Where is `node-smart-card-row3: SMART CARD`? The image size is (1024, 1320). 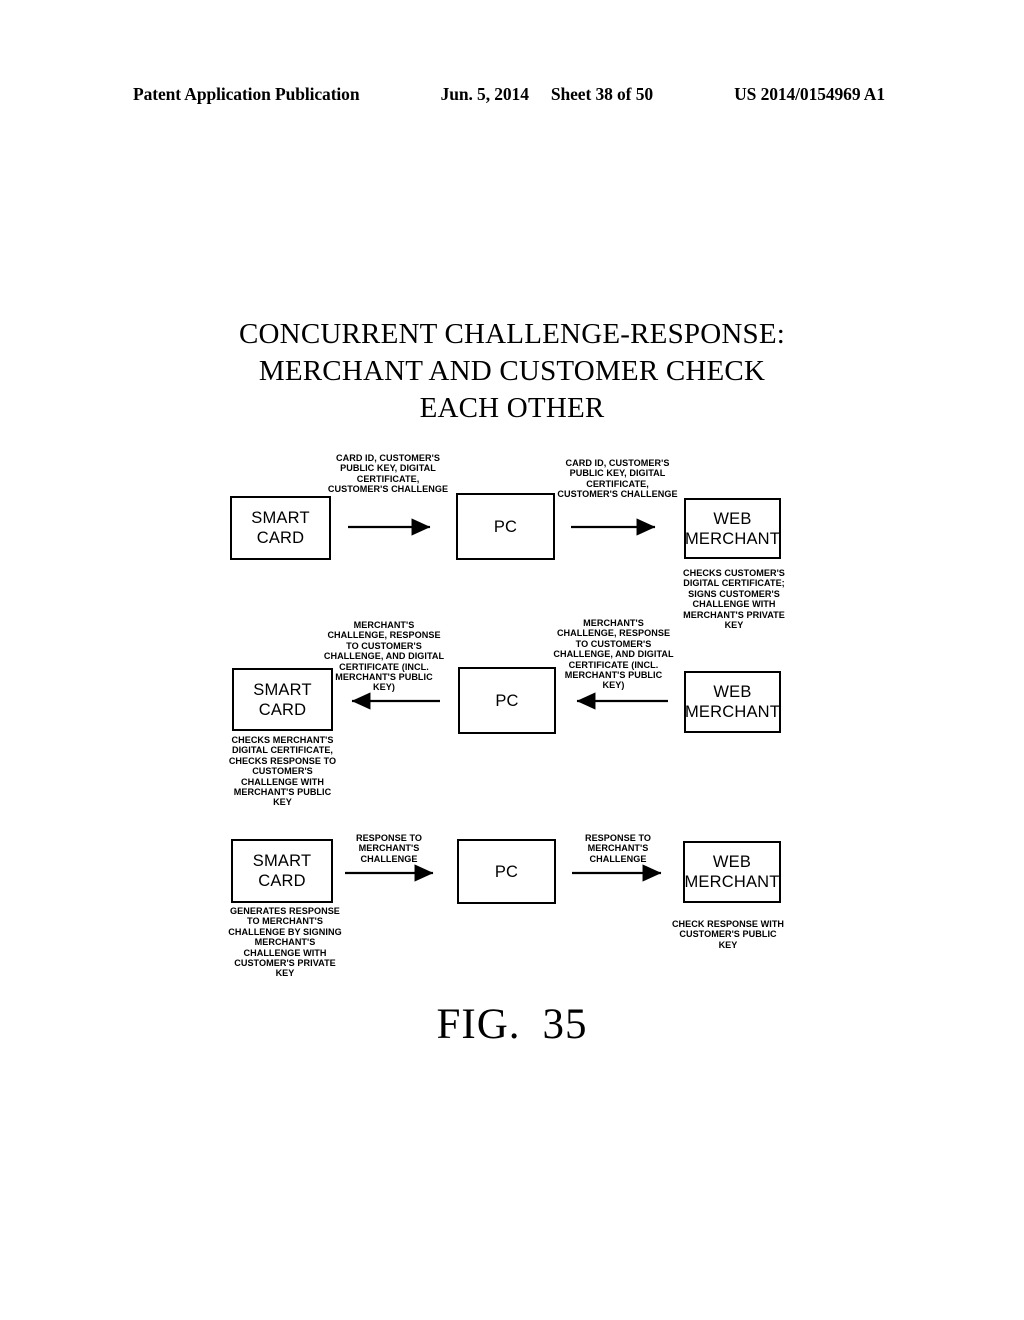 node-smart-card-row3: SMART CARD is located at coordinates (282, 871).